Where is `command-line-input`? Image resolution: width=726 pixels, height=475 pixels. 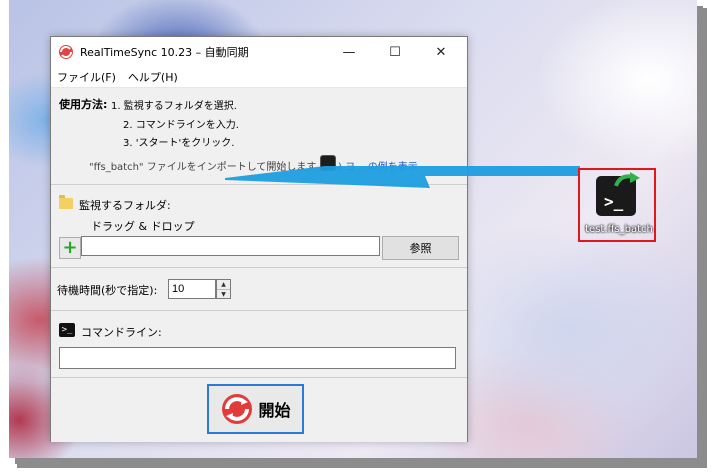
command-line-input is located at coordinates (257, 358).